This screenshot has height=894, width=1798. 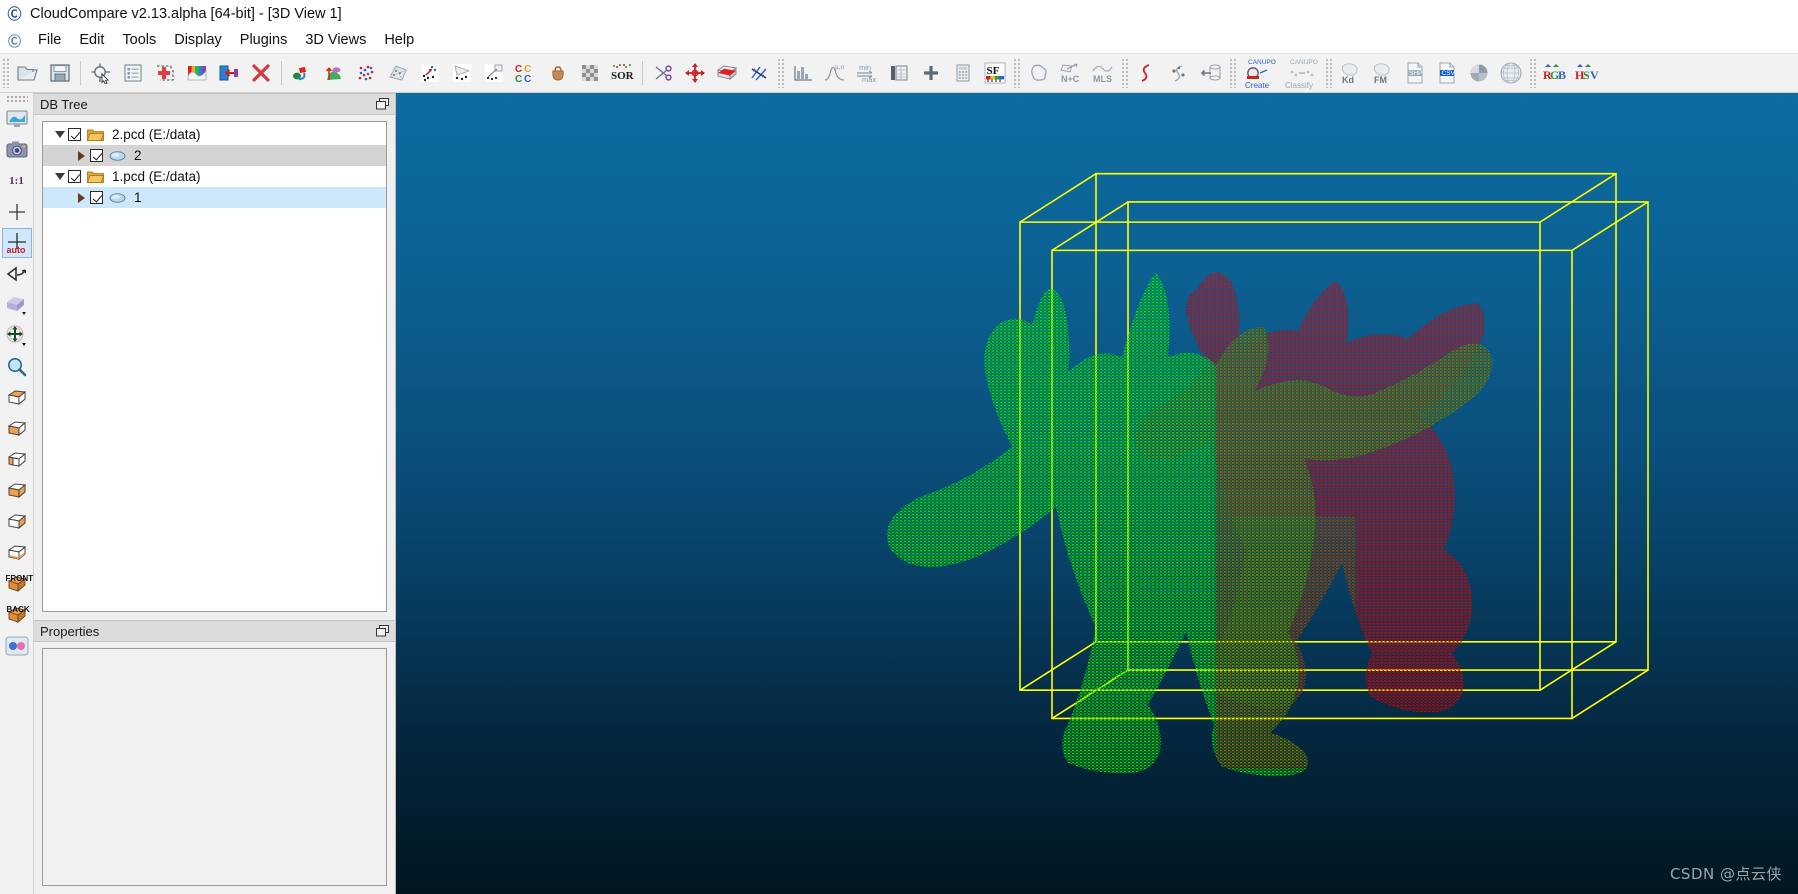 What do you see at coordinates (334, 73) in the screenshot?
I see `normals-icon` at bounding box center [334, 73].